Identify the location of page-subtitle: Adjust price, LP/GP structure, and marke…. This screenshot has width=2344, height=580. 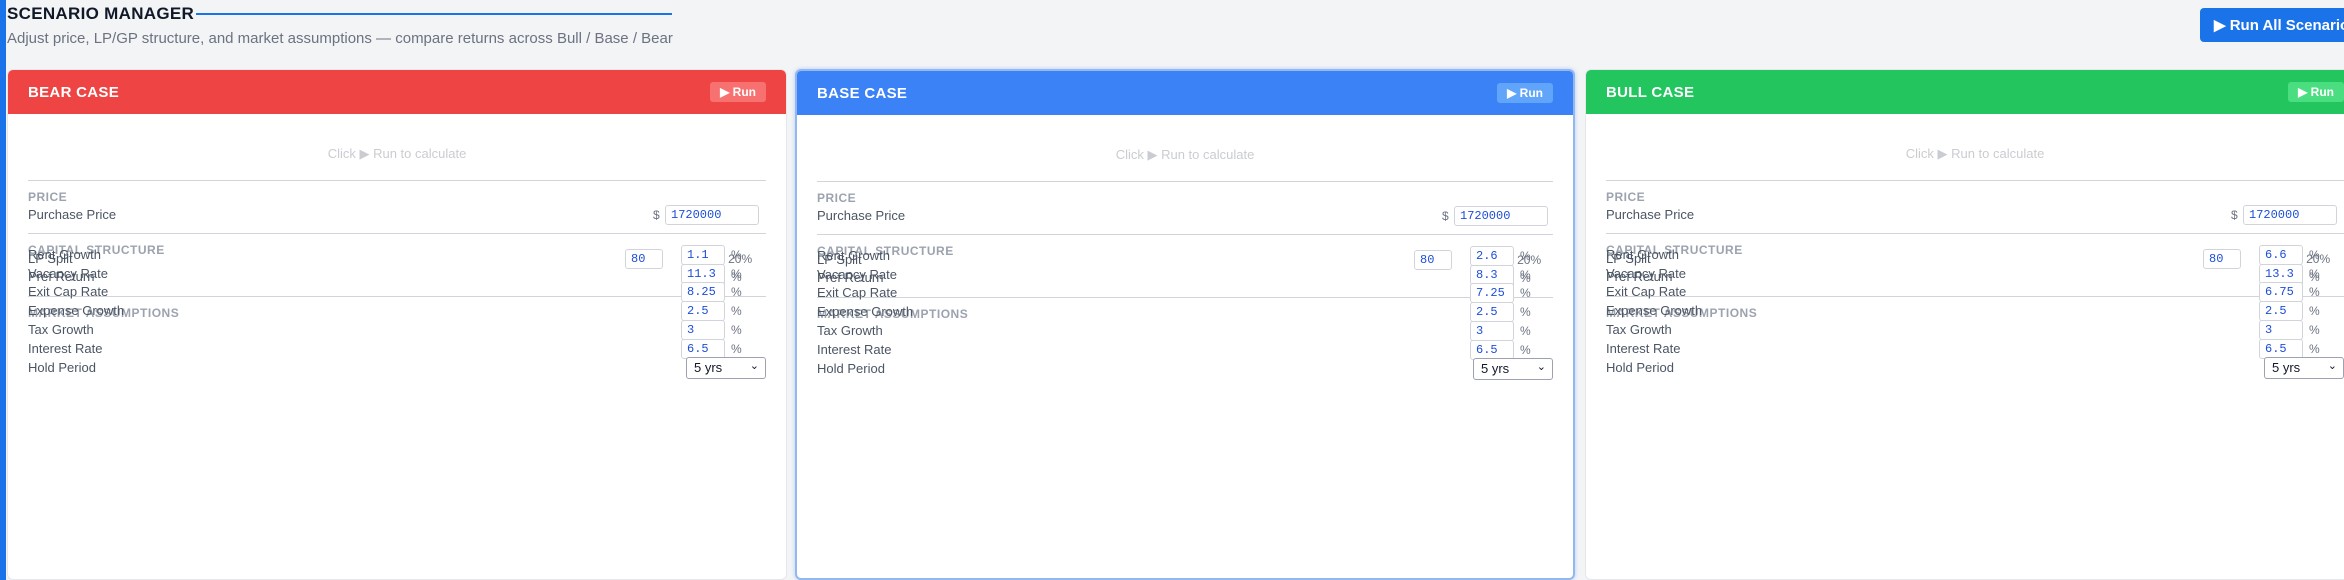
(340, 38).